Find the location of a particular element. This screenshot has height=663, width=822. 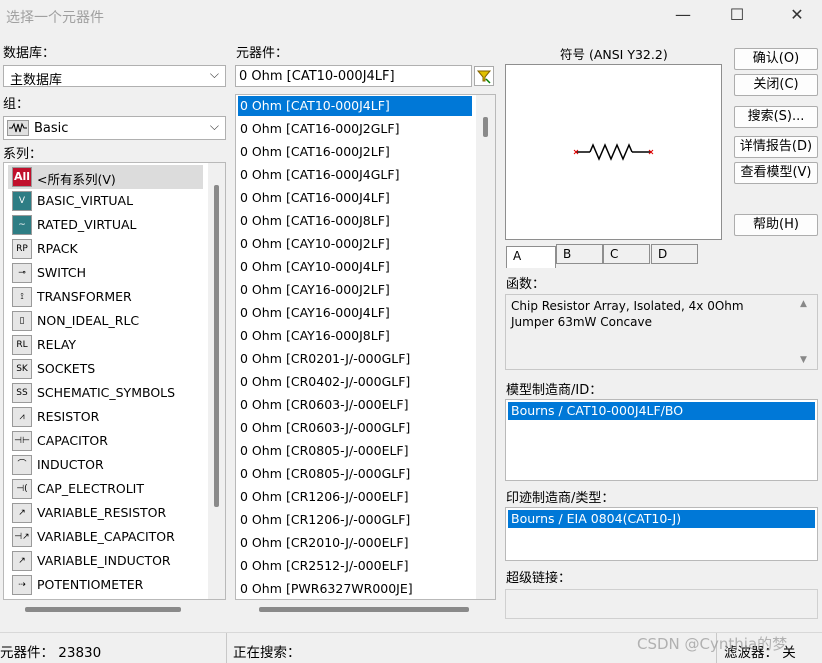

component-list-item: 0 Ohm [CR1206-J/-000ELF] is located at coordinates (355, 497).